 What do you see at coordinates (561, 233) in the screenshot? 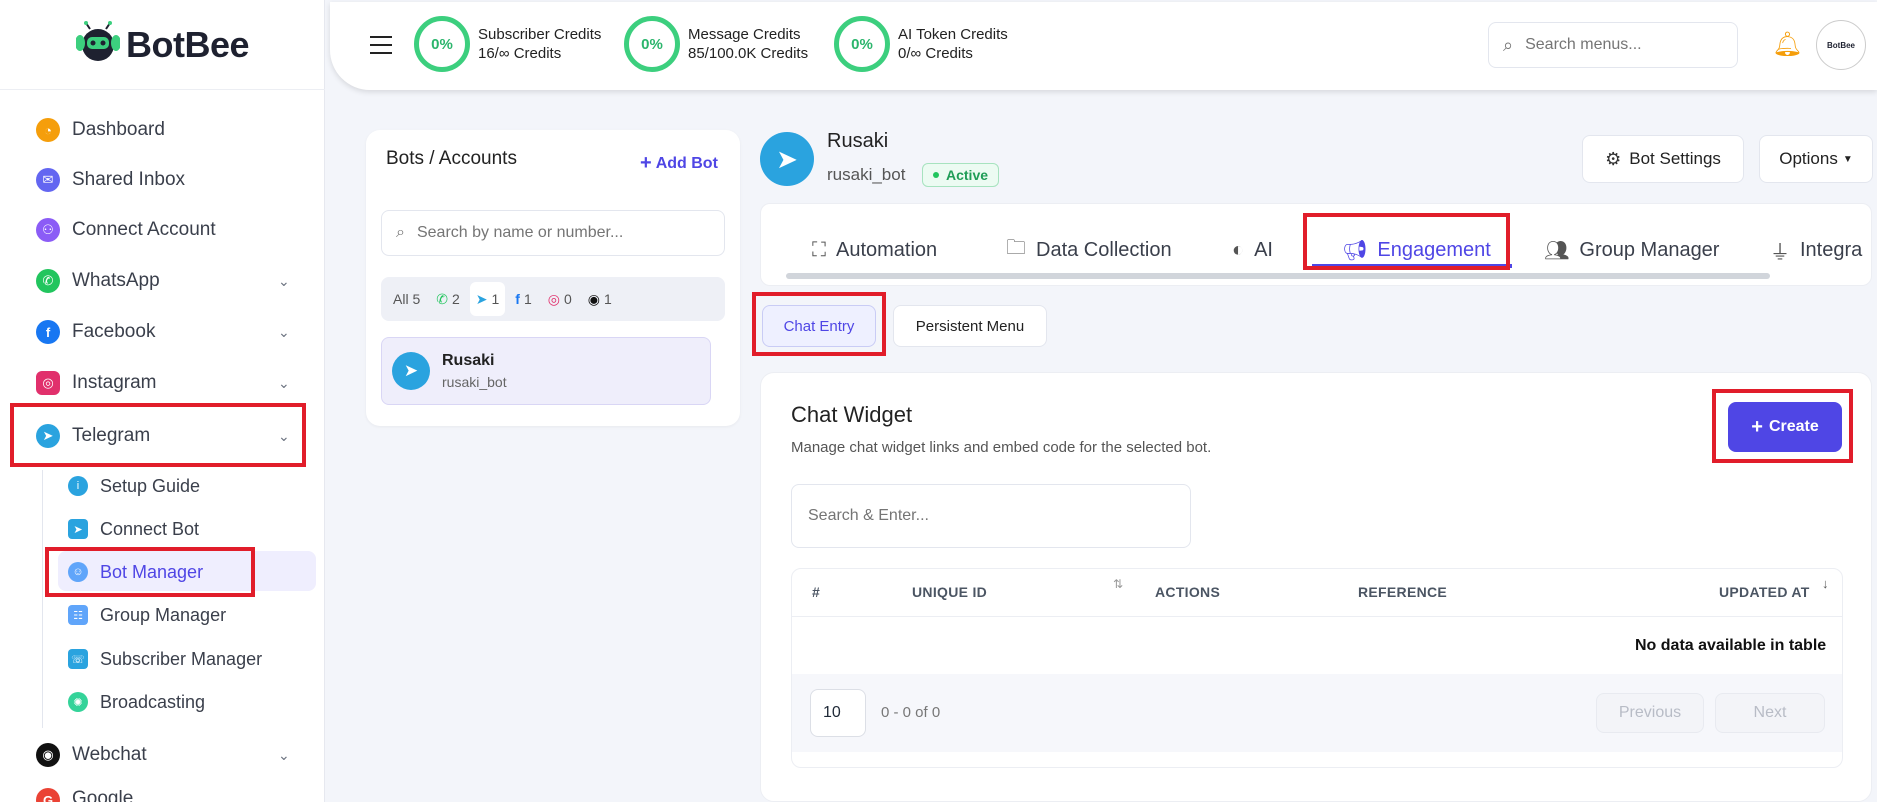
I see `bot-search-input` at bounding box center [561, 233].